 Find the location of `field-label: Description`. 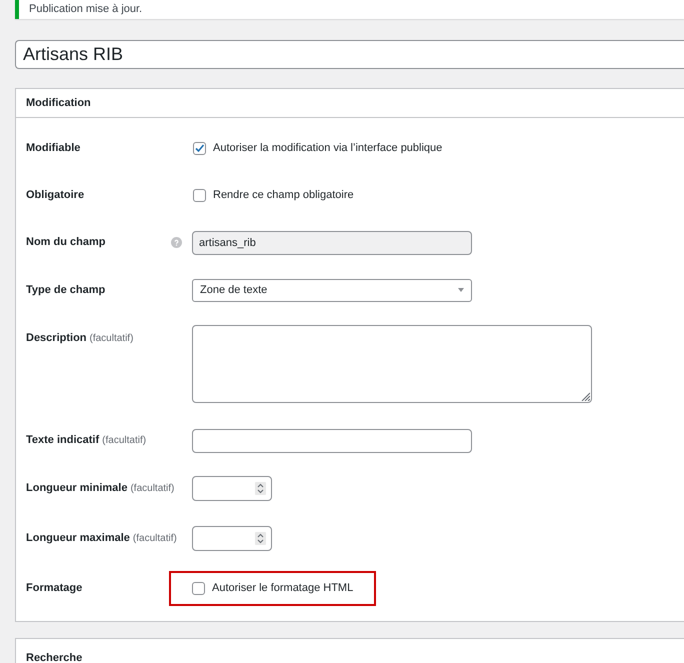

field-label: Description is located at coordinates (56, 338).